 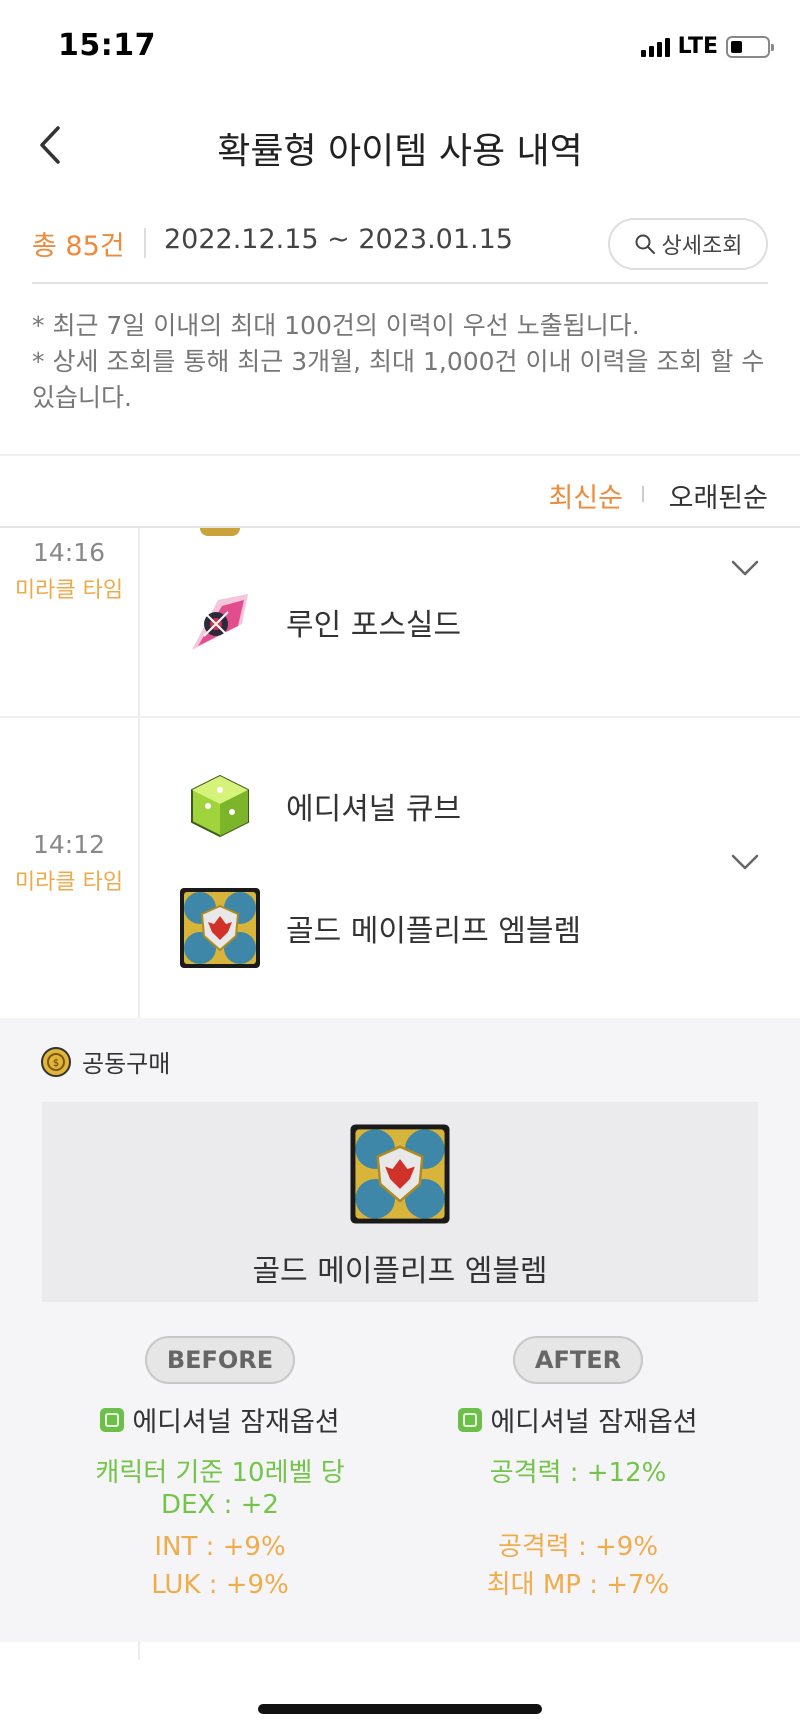 What do you see at coordinates (107, 45) in the screenshot?
I see `status-time: 15:17` at bounding box center [107, 45].